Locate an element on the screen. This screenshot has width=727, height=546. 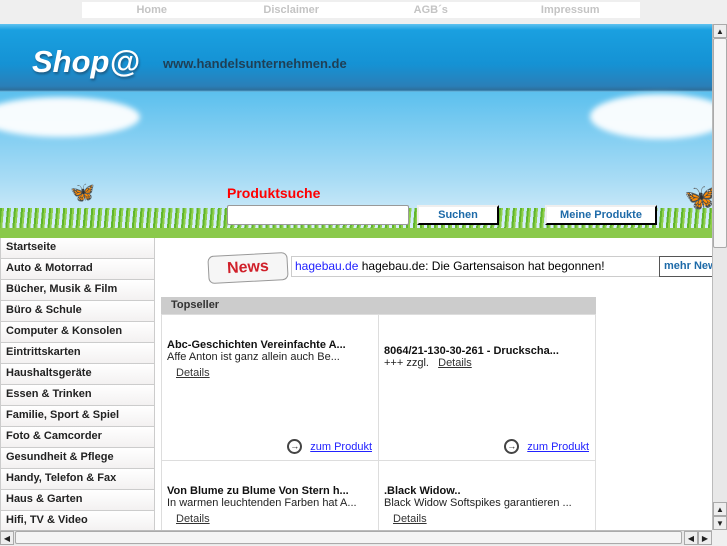
search-button: Suchen is located at coordinates (458, 215).